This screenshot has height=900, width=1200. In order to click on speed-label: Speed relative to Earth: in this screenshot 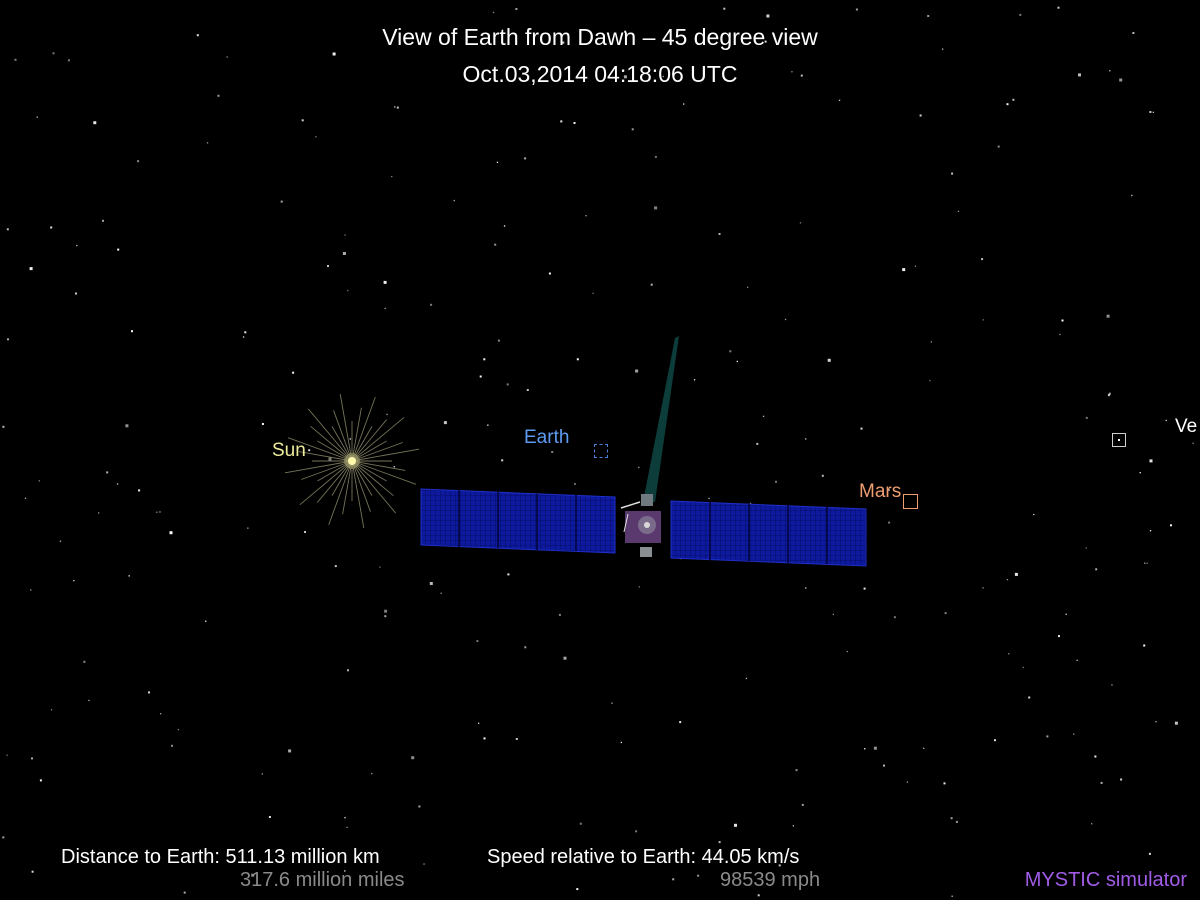, I will do `click(592, 857)`.